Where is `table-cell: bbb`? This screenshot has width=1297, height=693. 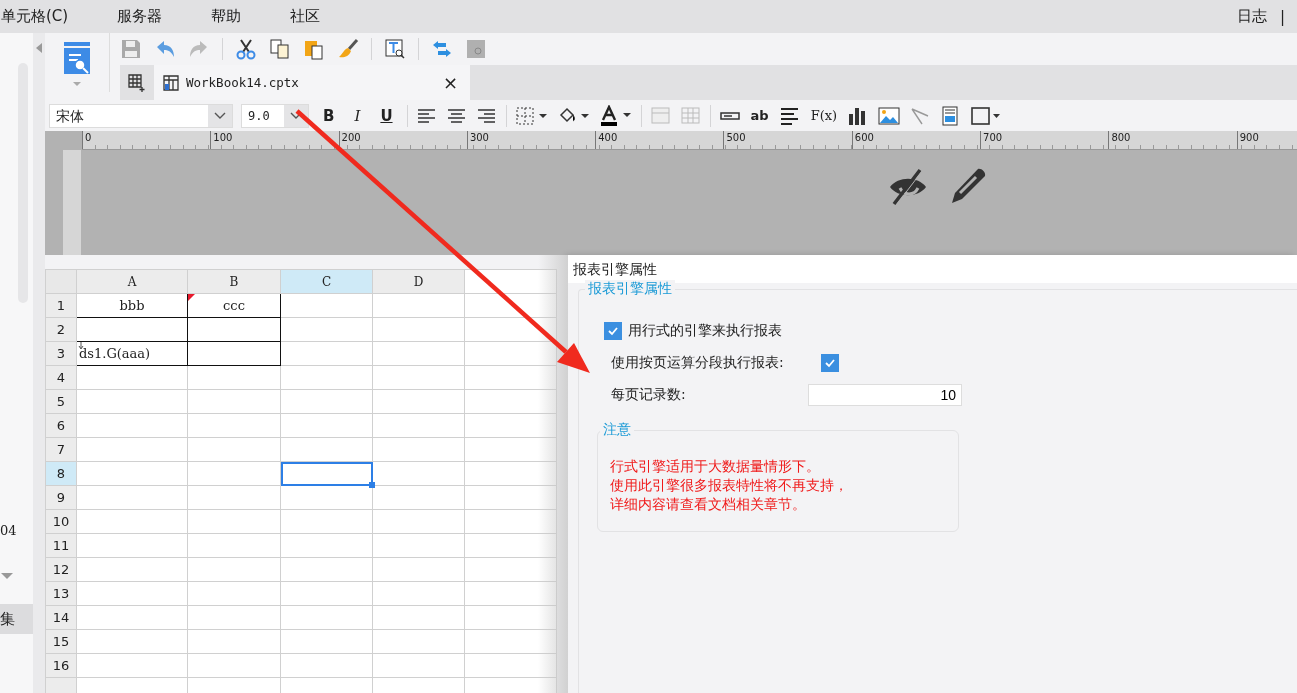
table-cell: bbb is located at coordinates (132, 305).